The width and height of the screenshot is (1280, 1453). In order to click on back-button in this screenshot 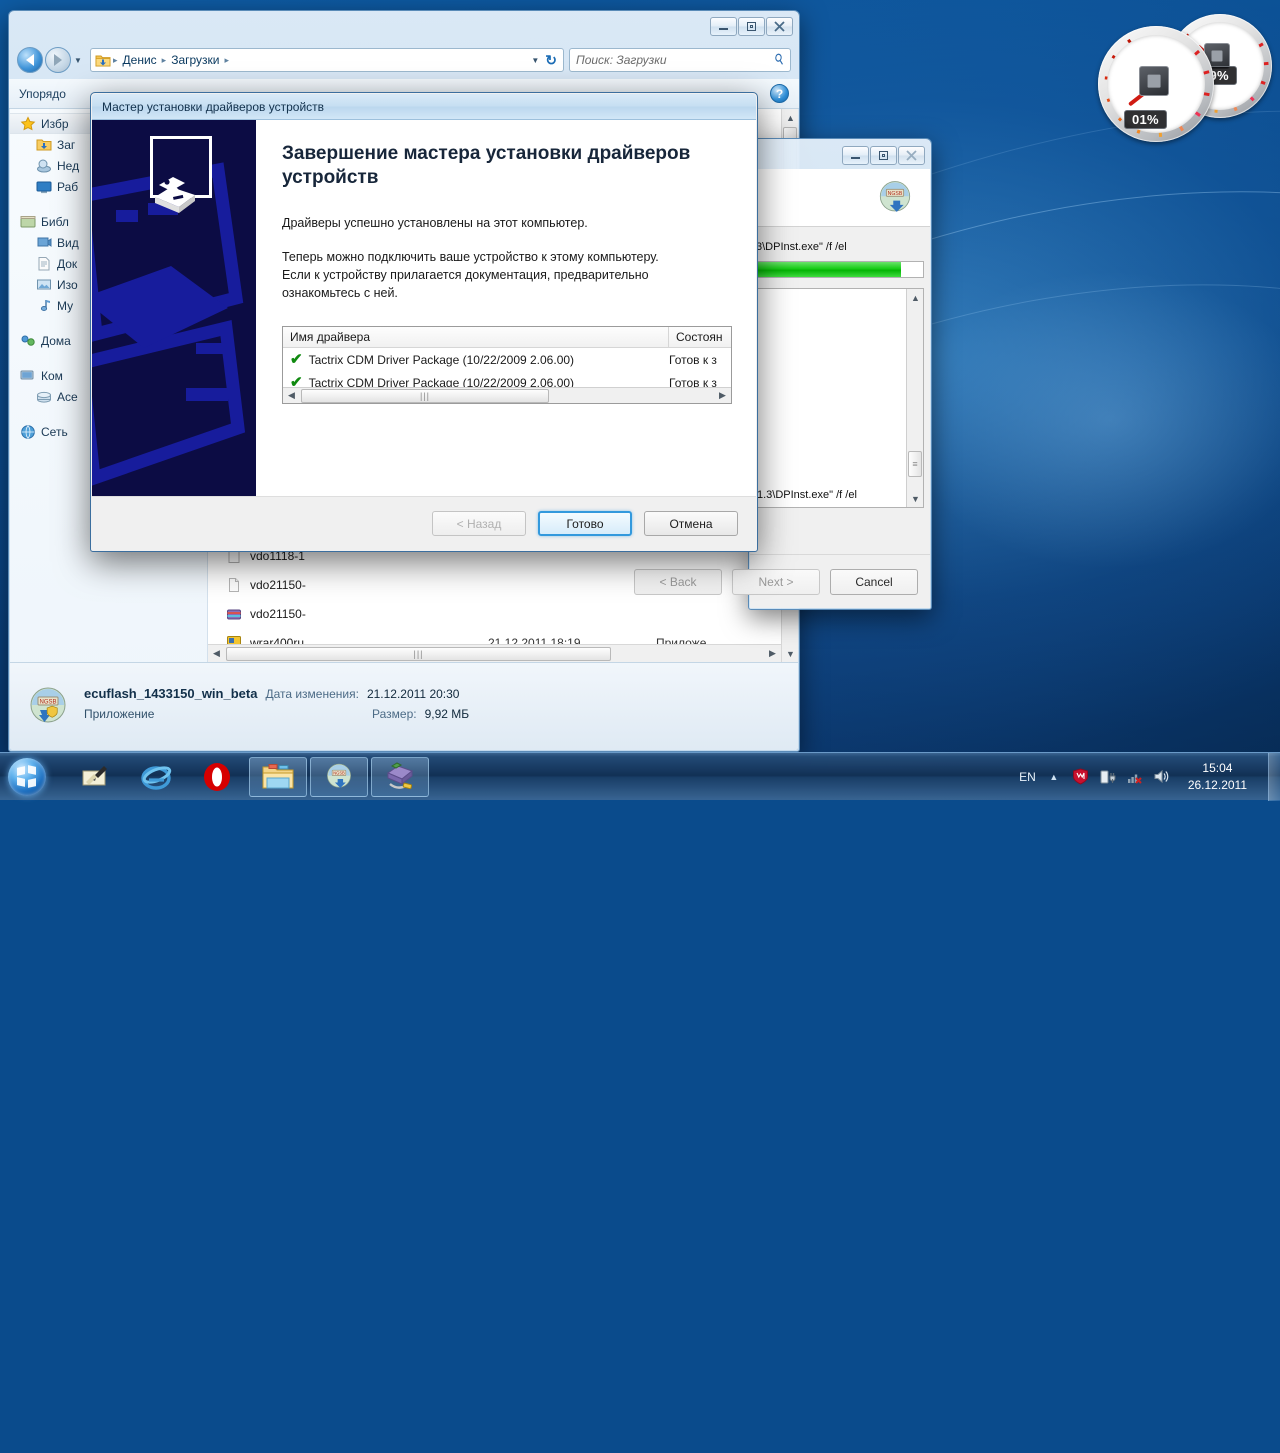, I will do `click(30, 60)`.